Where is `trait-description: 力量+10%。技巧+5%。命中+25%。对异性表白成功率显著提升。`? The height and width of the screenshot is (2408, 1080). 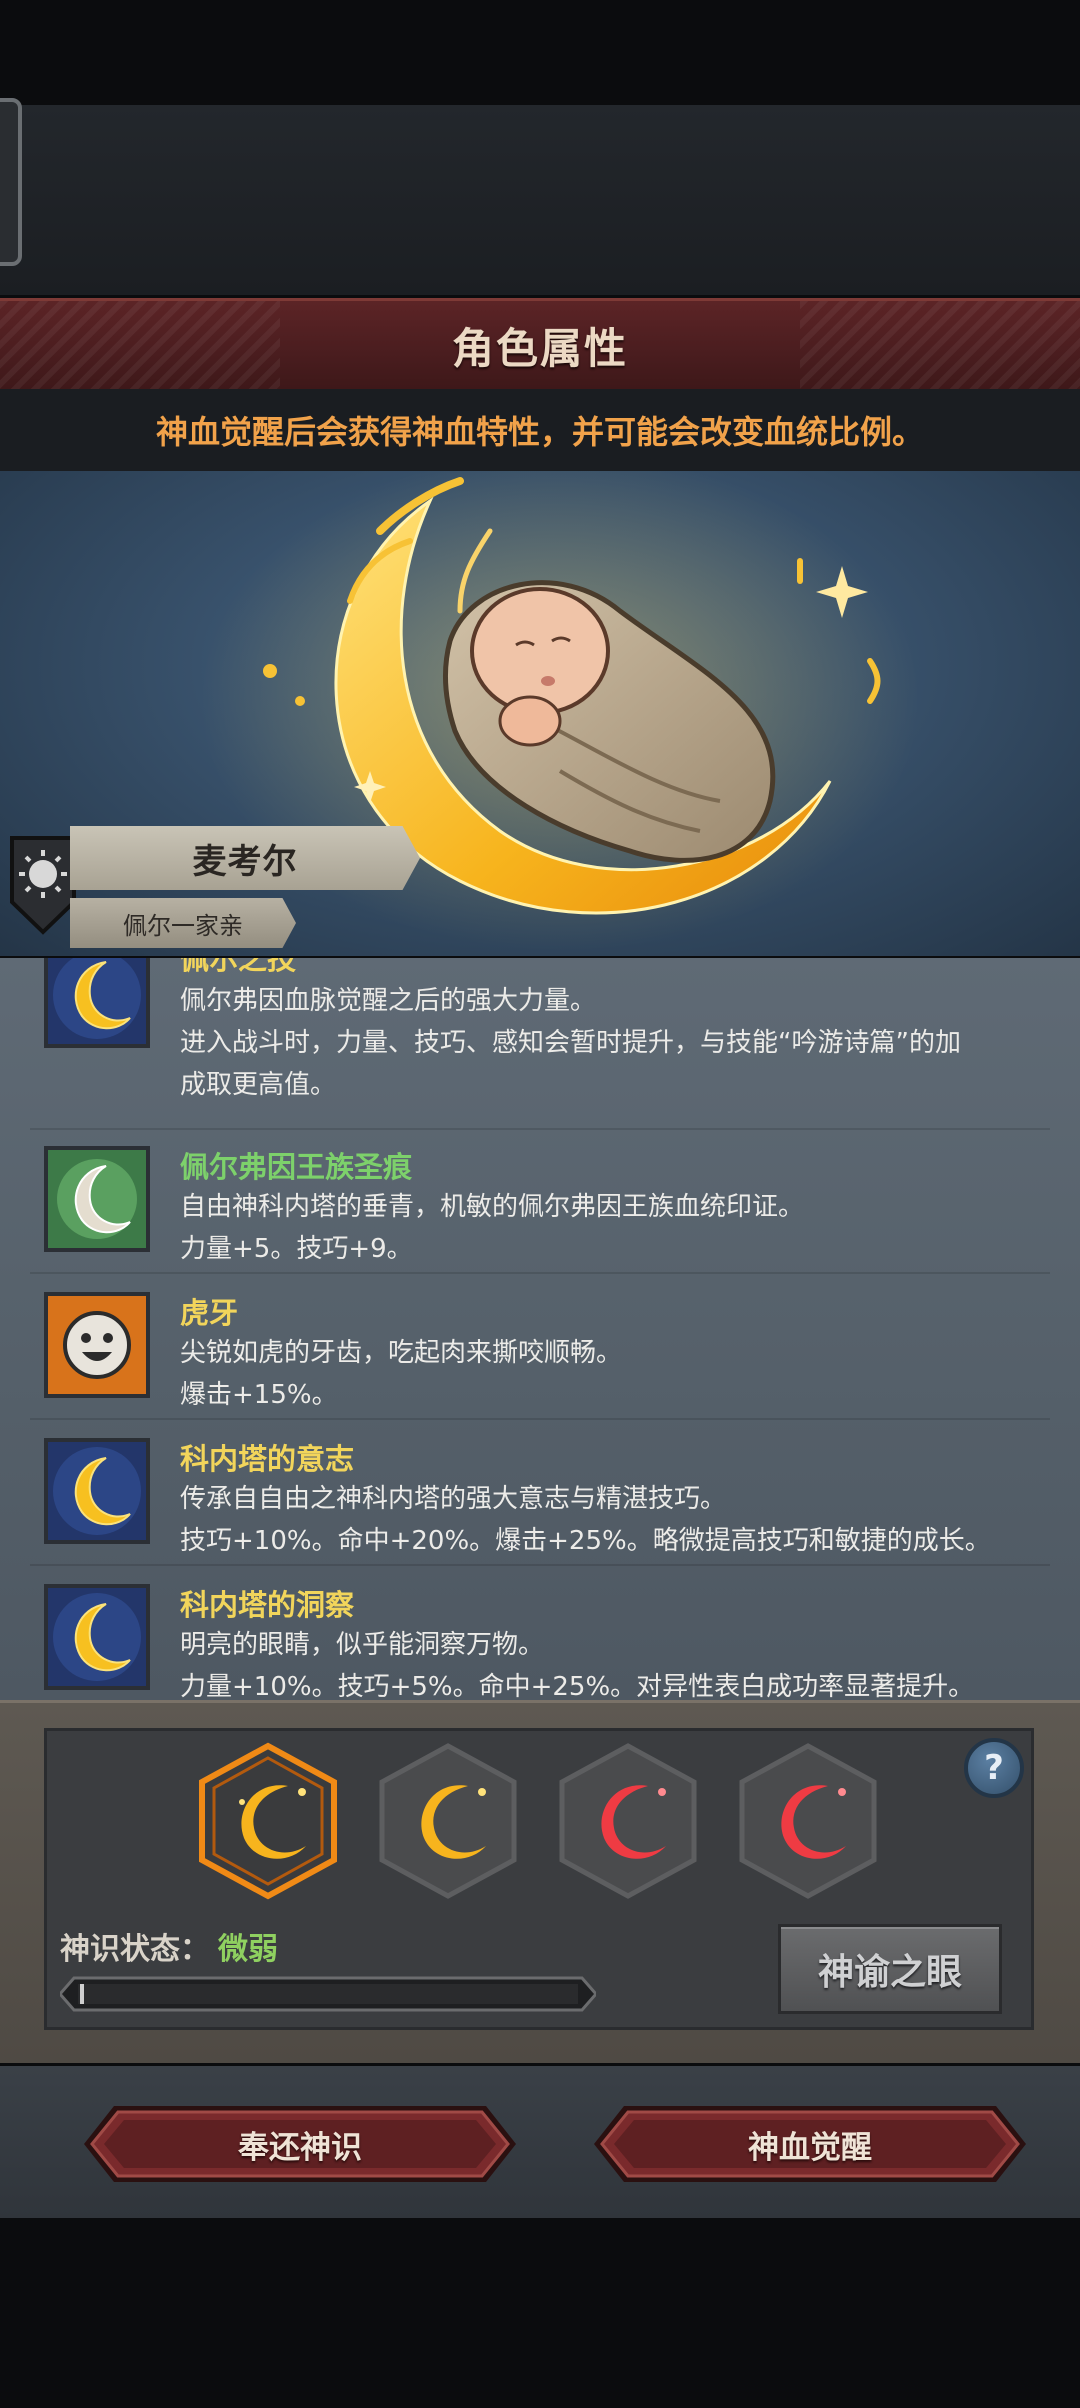 trait-description: 力量+10%。技巧+5%。命中+25%。对异性表白成功率显著提升。 is located at coordinates (577, 1686).